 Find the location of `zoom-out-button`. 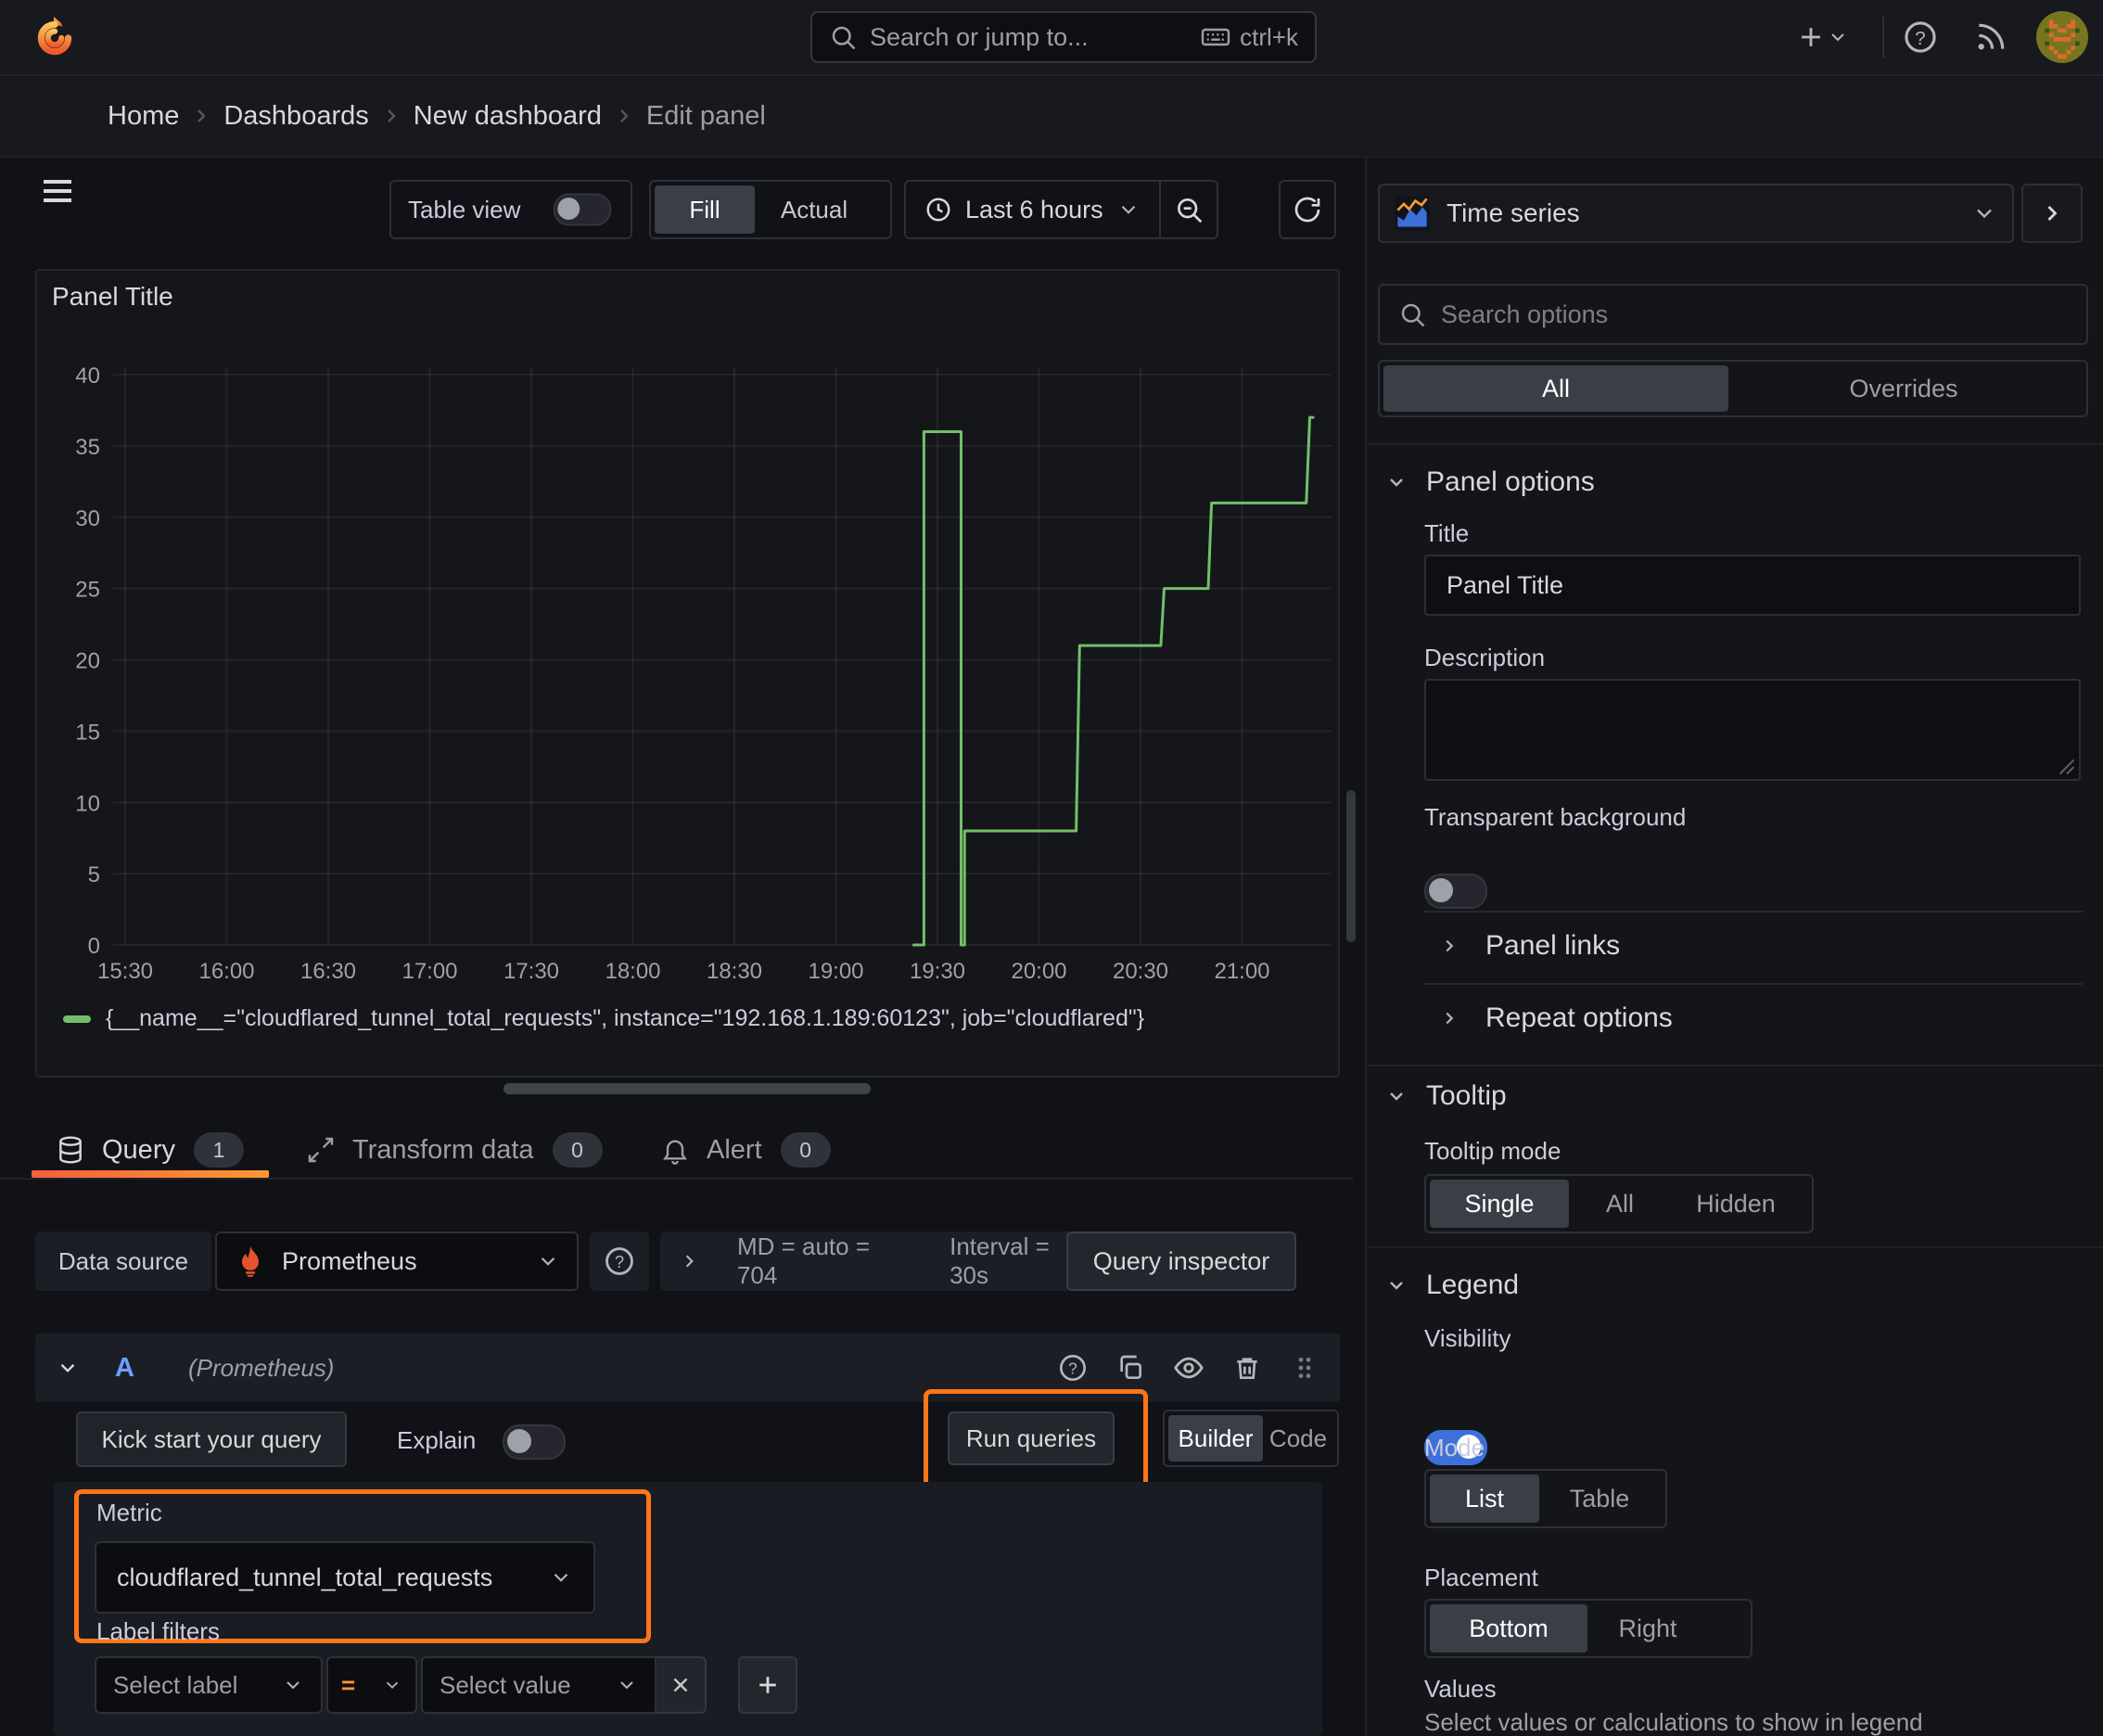

zoom-out-button is located at coordinates (1189, 209).